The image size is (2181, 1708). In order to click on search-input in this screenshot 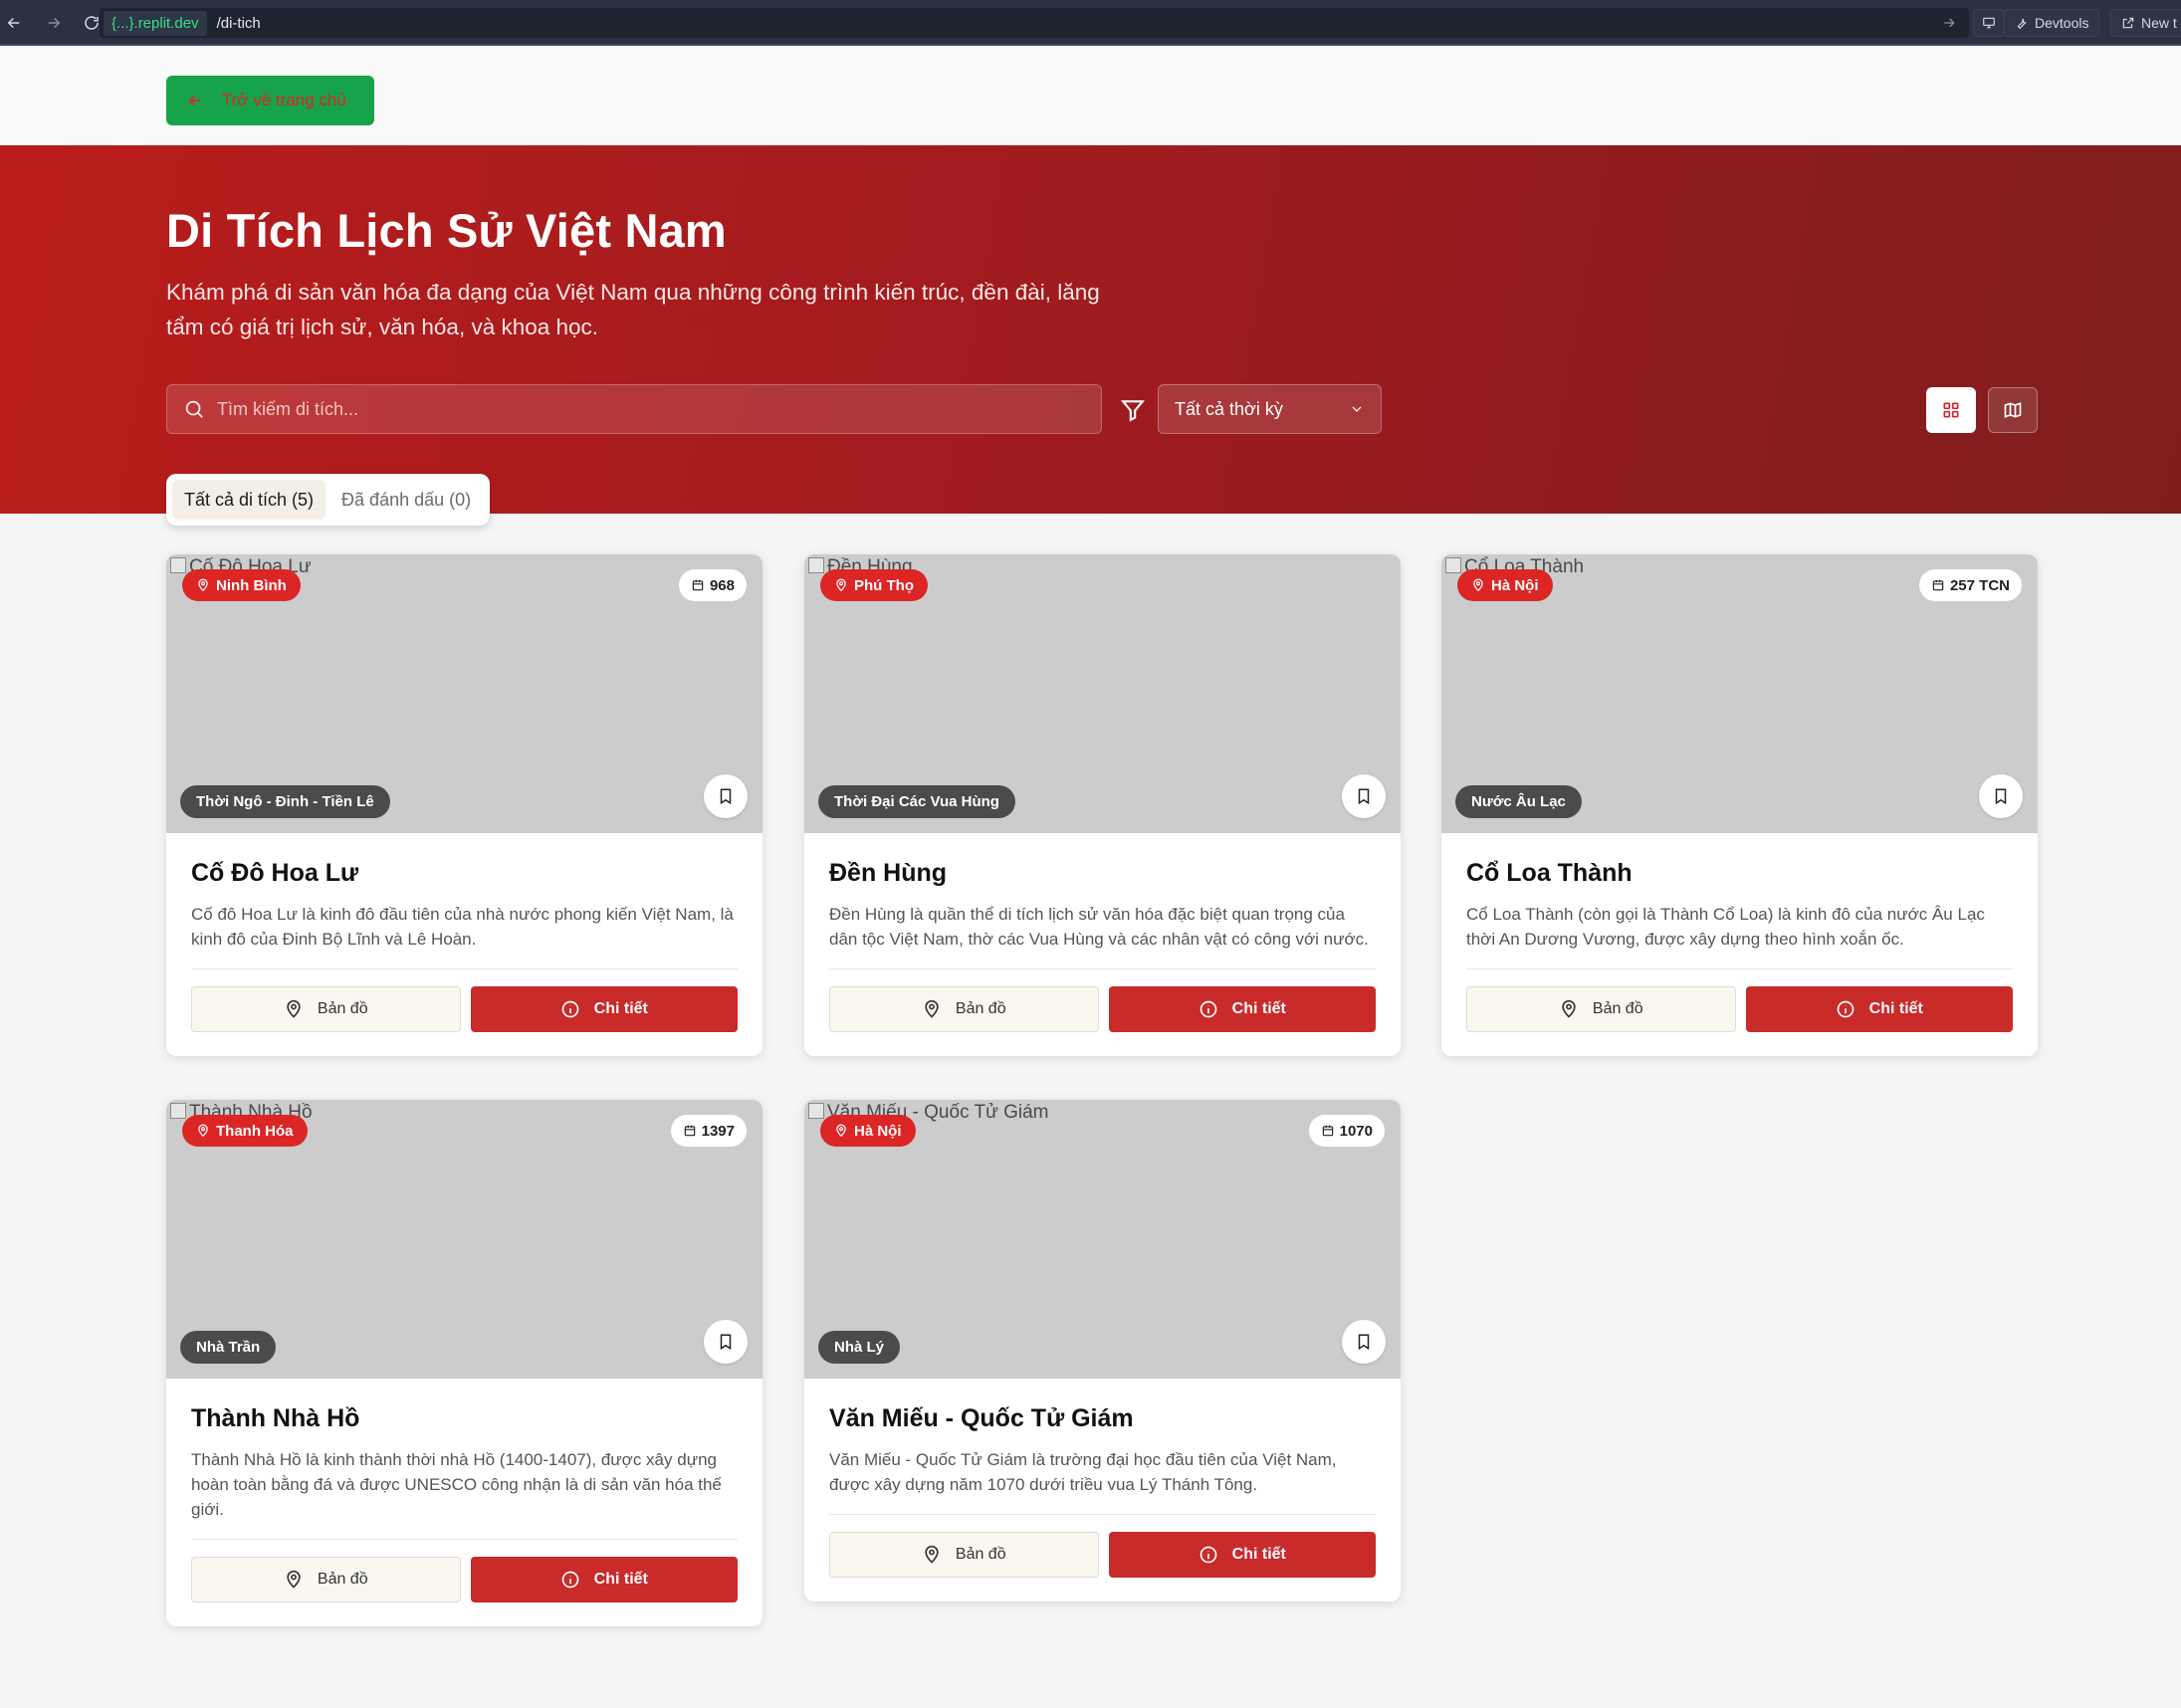, I will do `click(645, 409)`.